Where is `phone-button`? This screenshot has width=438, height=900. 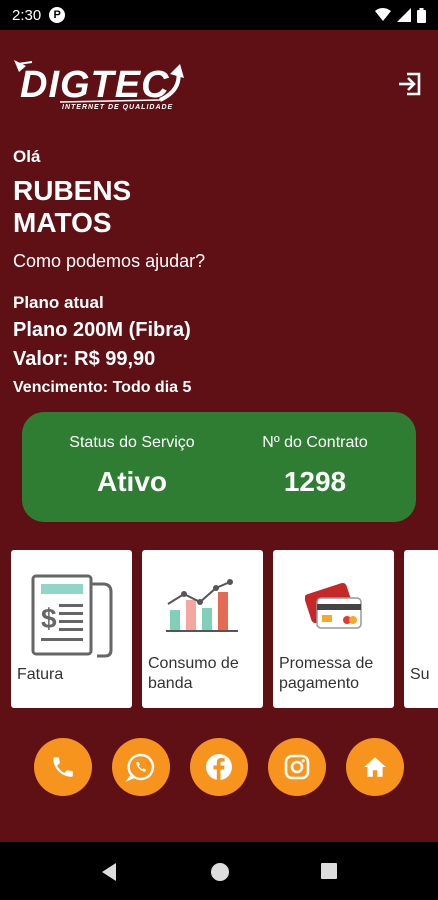
phone-button is located at coordinates (63, 767).